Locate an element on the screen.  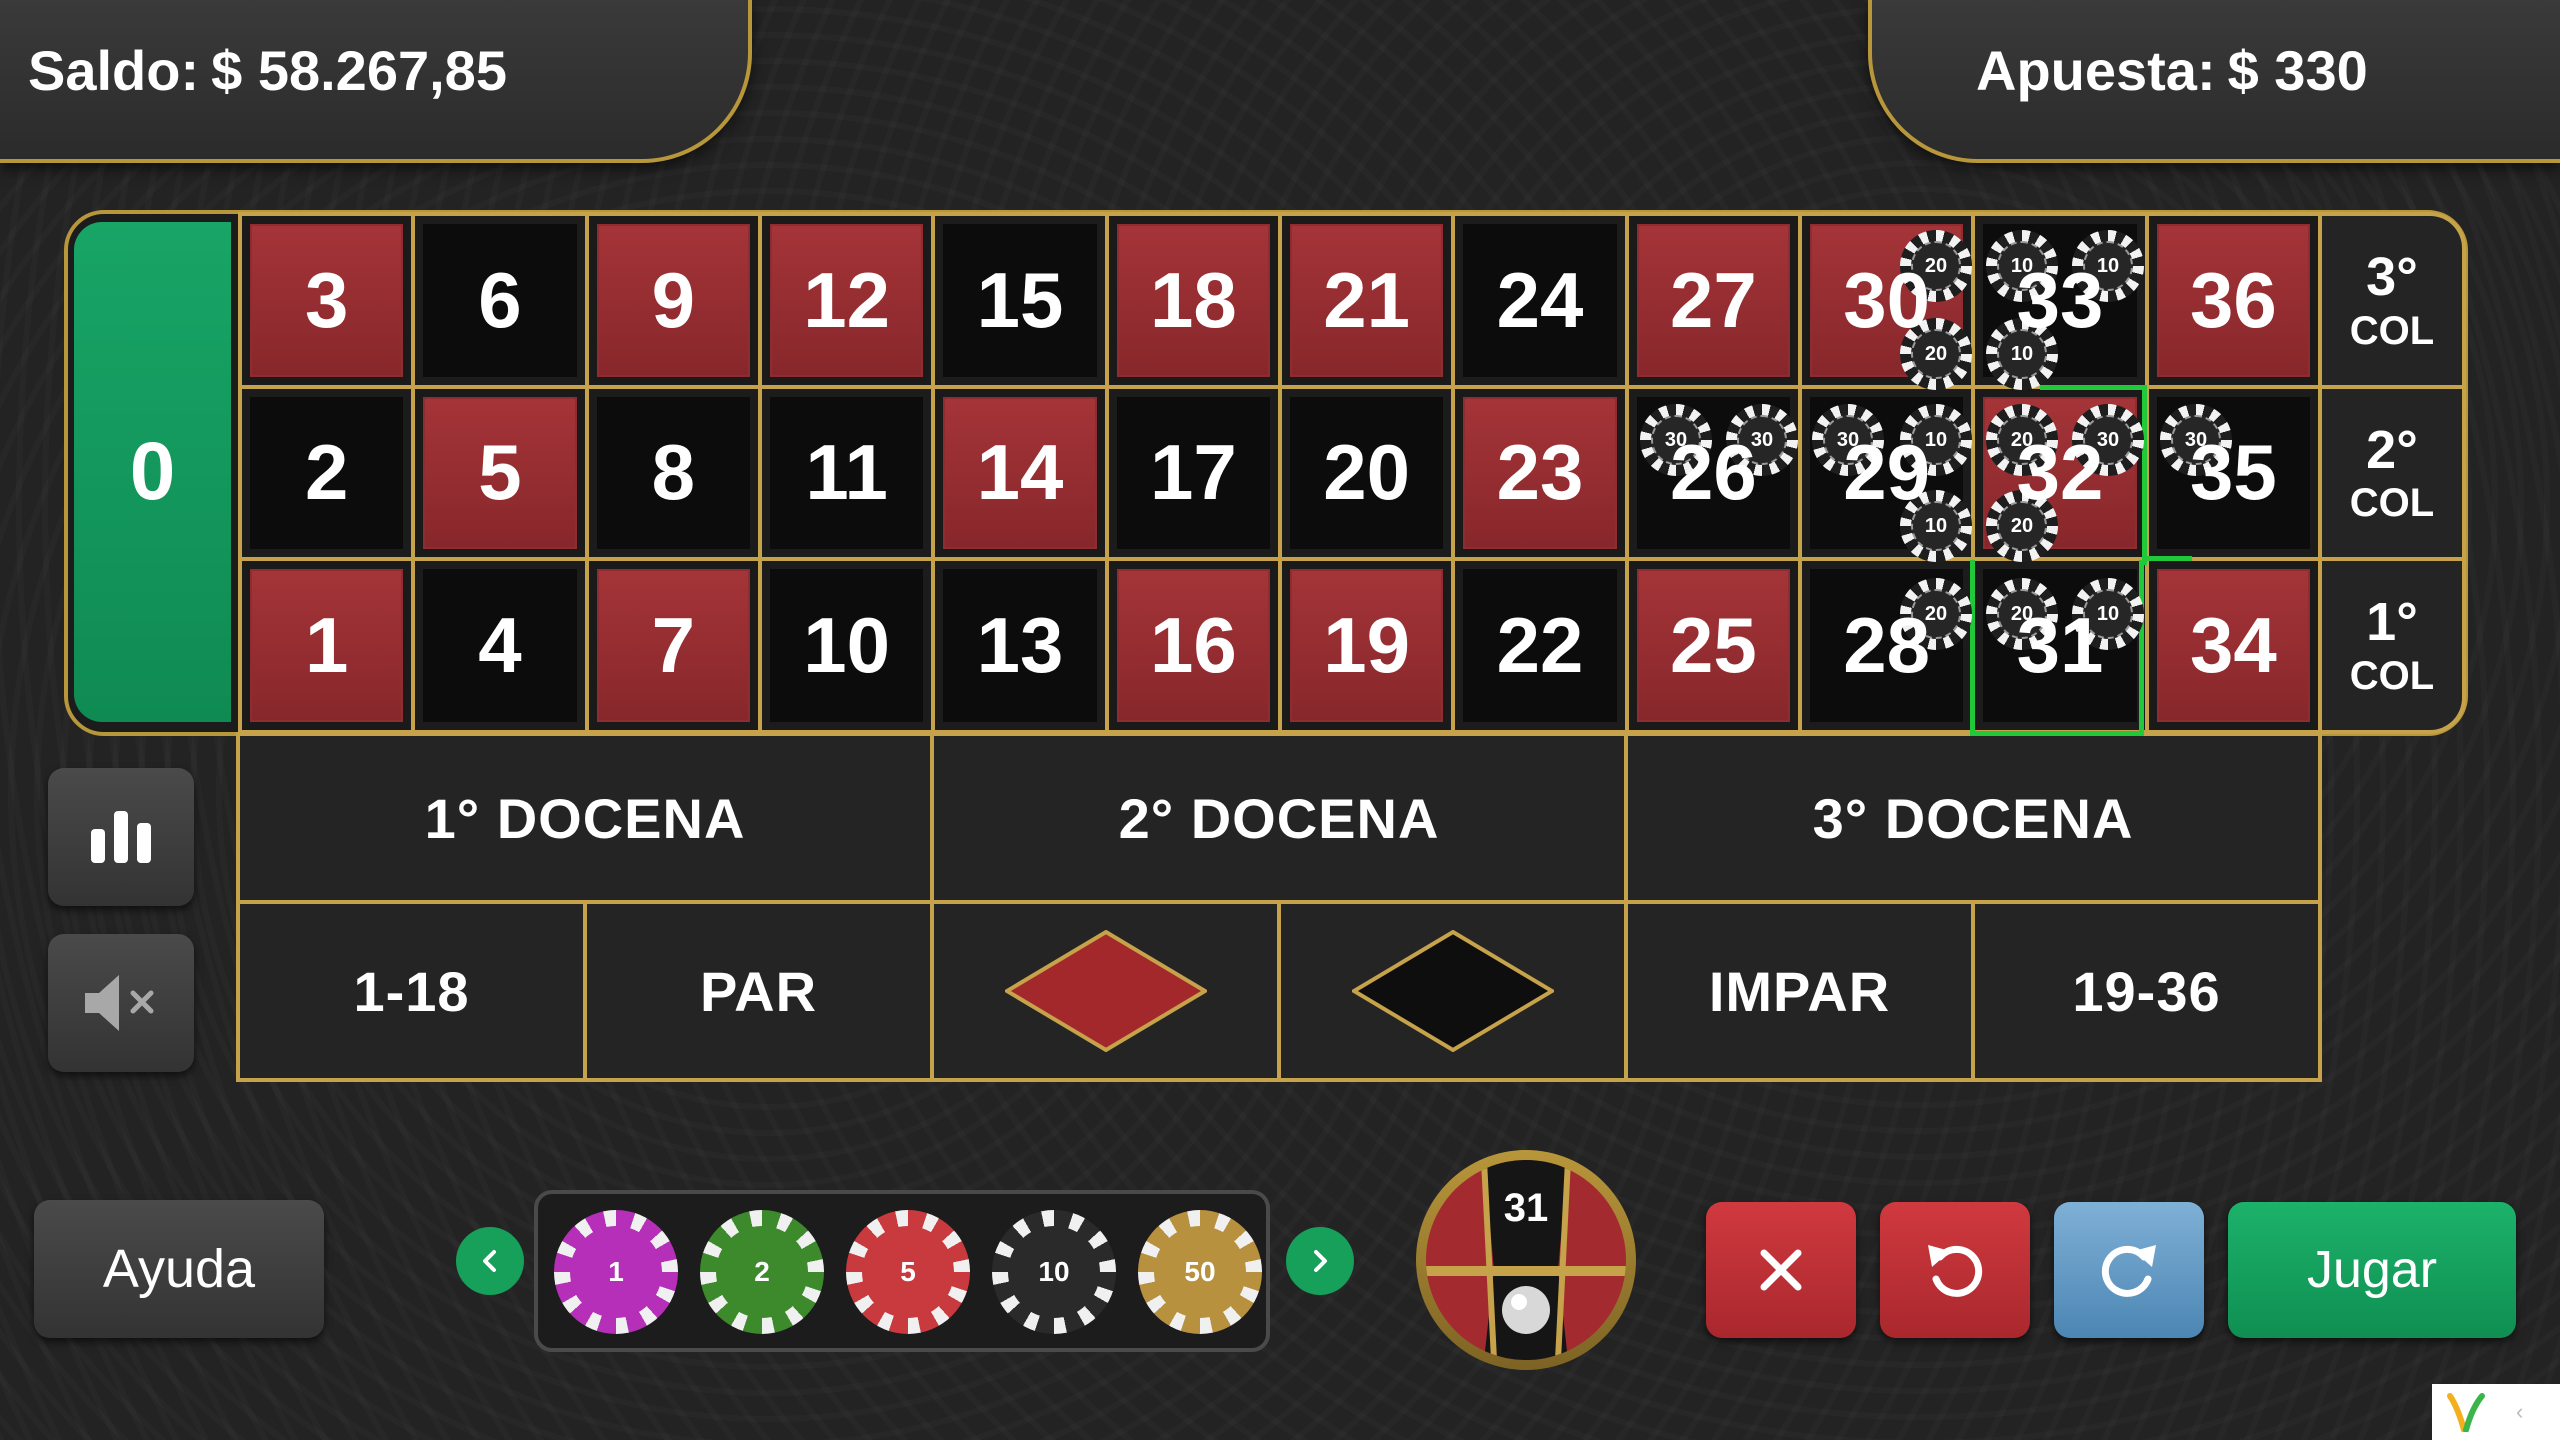
bet-dozen-2: 2° DOCENA is located at coordinates (1279, 818).